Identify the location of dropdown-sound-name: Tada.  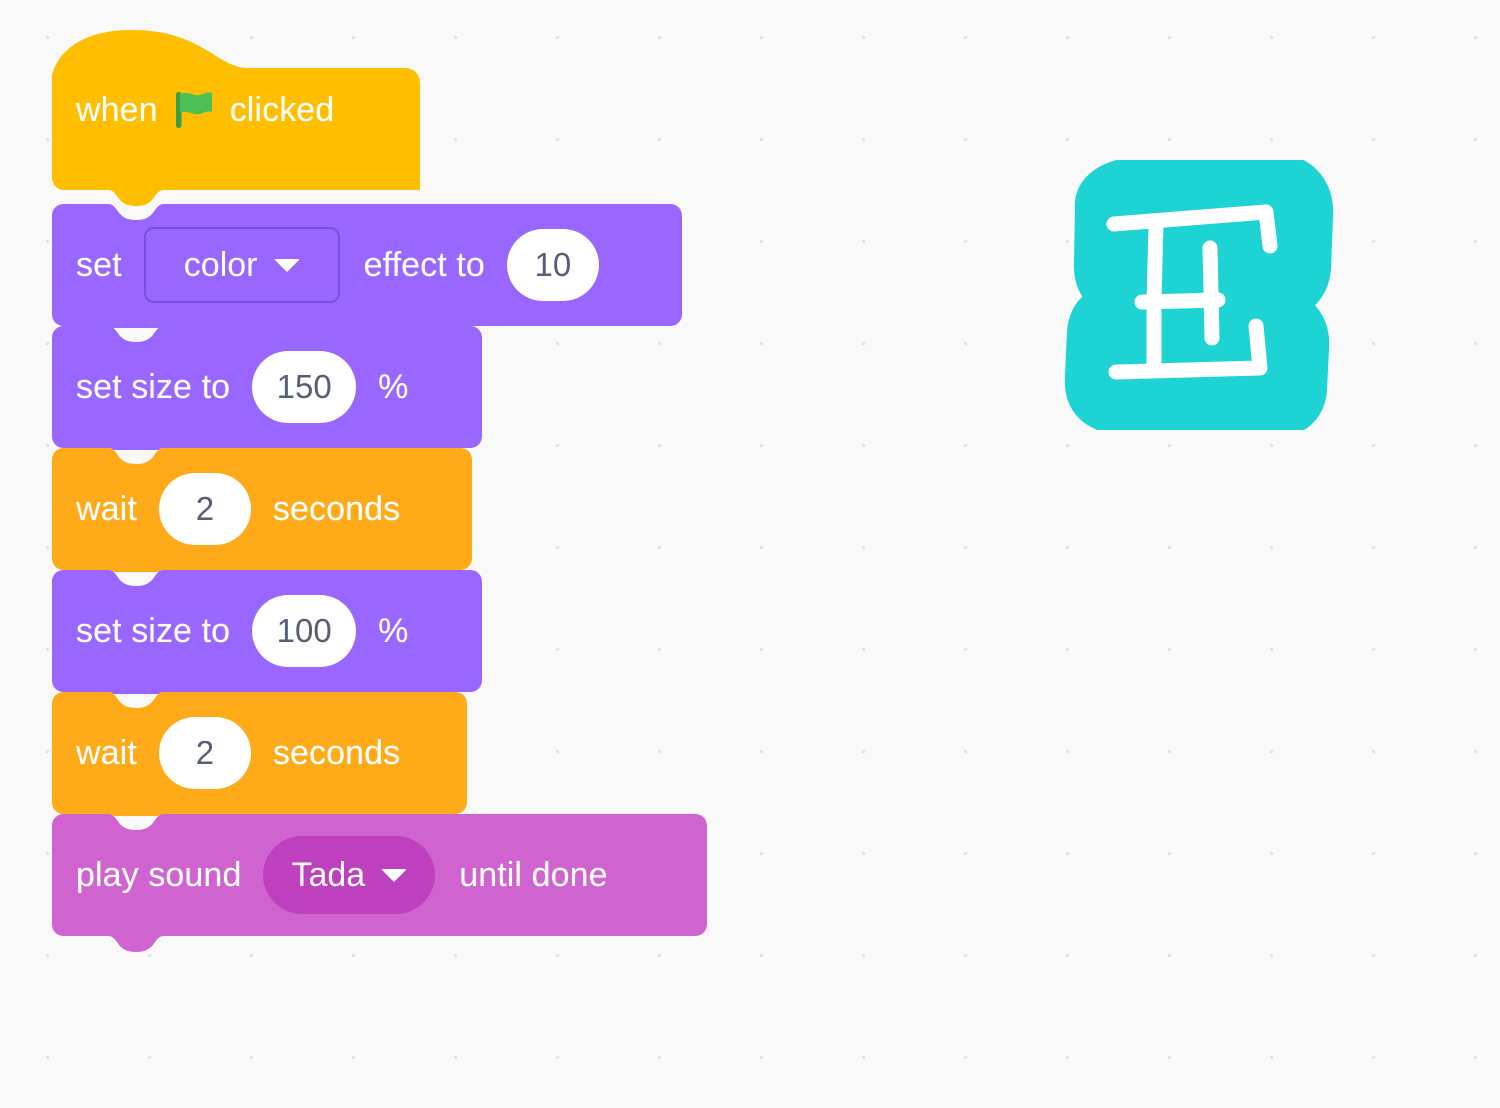
(349, 875).